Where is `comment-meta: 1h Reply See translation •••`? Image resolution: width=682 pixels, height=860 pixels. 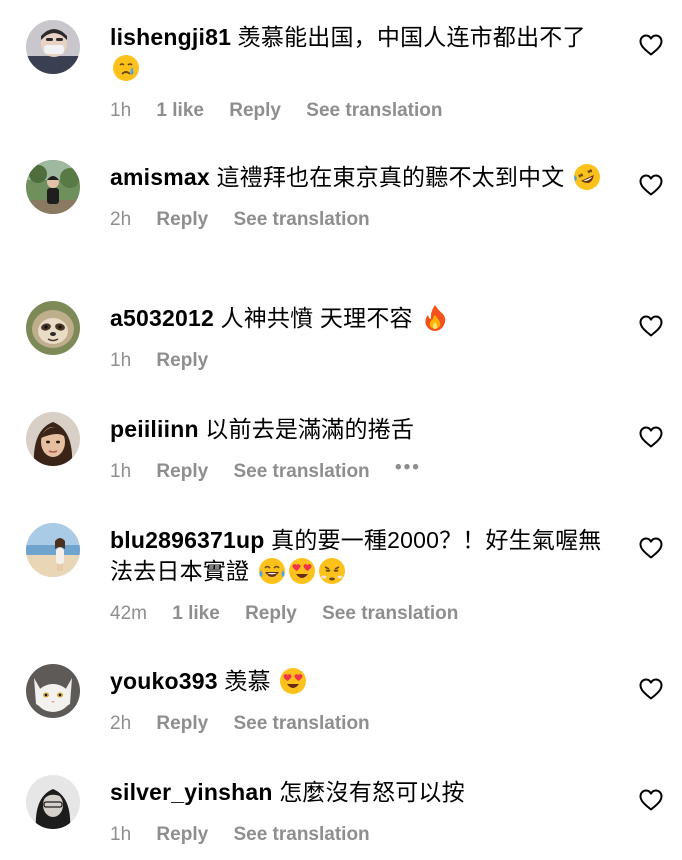 comment-meta: 1h Reply See translation ••• is located at coordinates (360, 470).